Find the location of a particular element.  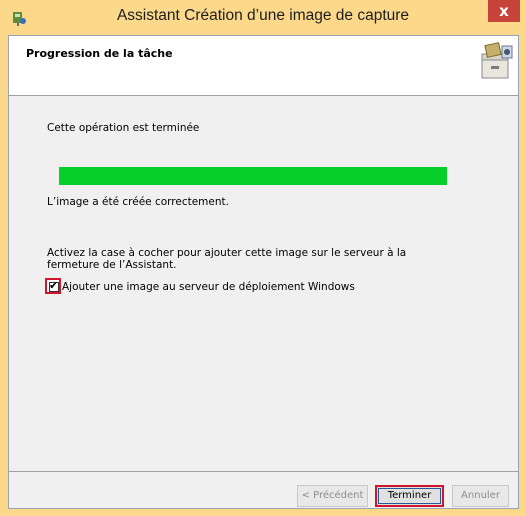

result-text: L’image a été créée correctement. is located at coordinates (138, 202).